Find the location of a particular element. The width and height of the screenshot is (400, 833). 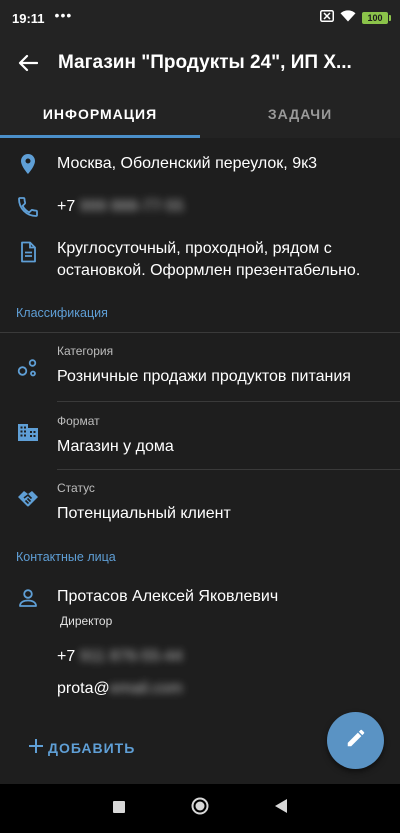

phone-icon is located at coordinates (28, 207).